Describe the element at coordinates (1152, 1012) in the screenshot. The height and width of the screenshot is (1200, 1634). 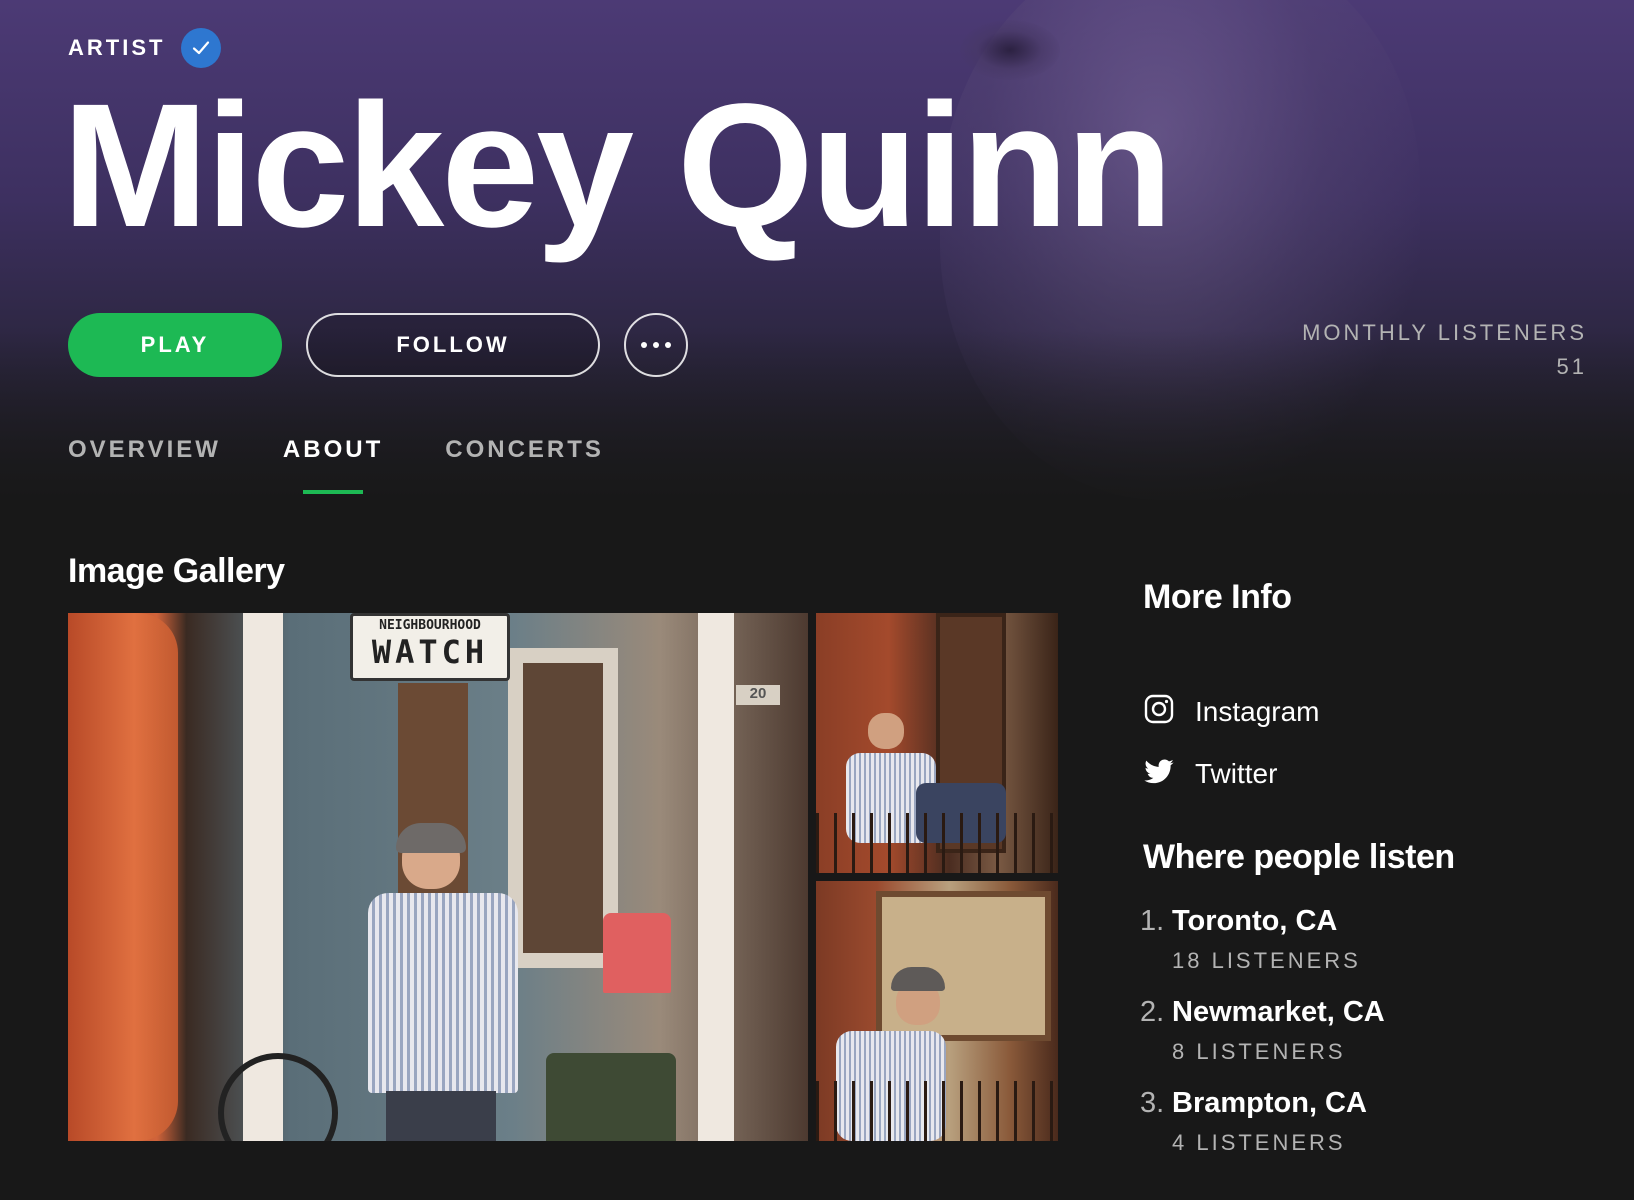
I see `city-rank: 2.` at that location.